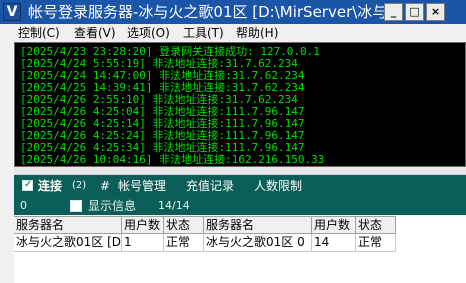  I want to click on maximize-button: □, so click(414, 12).